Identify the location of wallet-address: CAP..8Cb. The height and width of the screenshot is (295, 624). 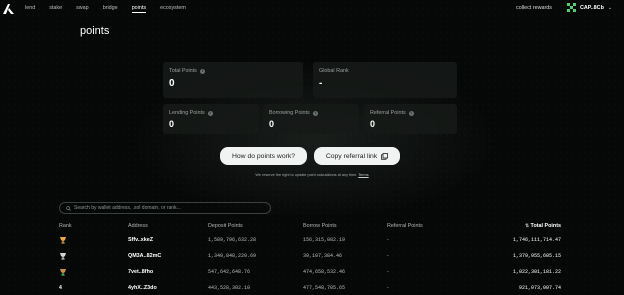
(592, 7).